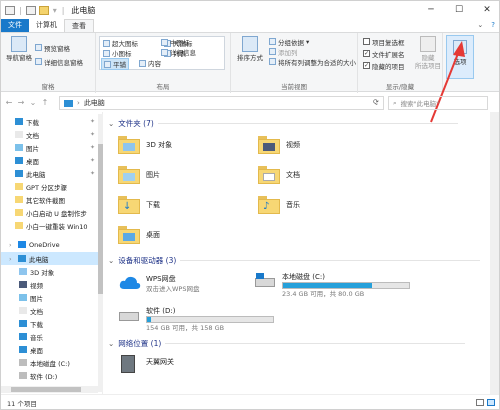 The width and height of the screenshot is (500, 410). I want to click on customize-qat-icon: ▾, so click(55, 10).